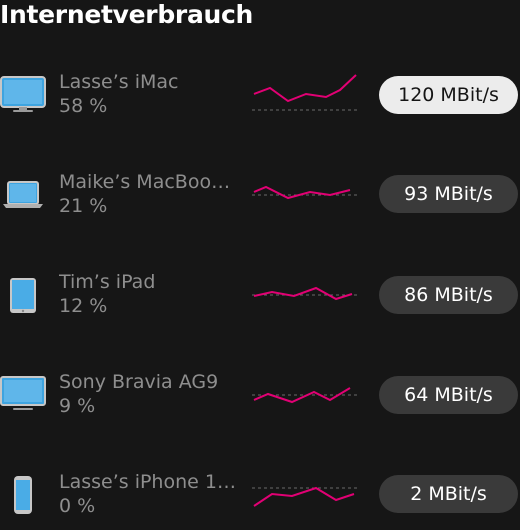 Image resolution: width=520 pixels, height=530 pixels. I want to click on tv-icon, so click(23, 393).